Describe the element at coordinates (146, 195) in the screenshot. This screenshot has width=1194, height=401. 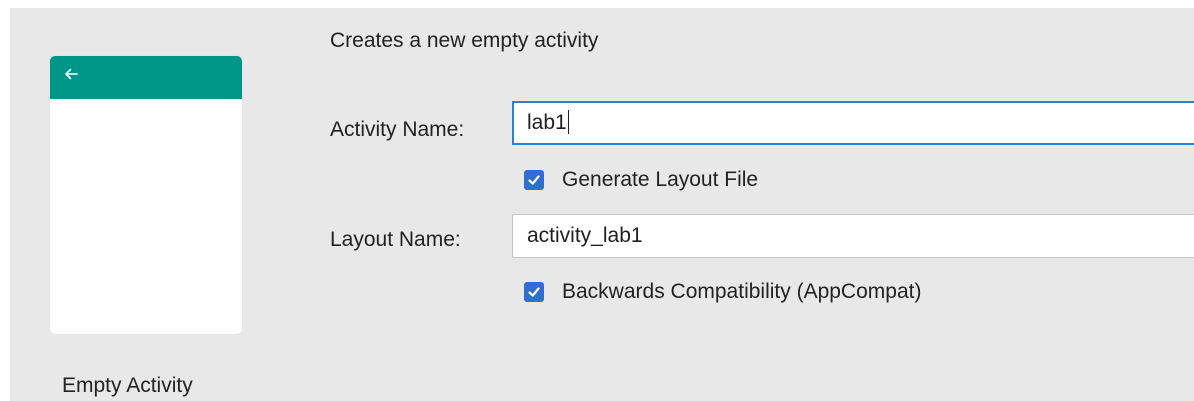
I see `template-preview-card` at that location.